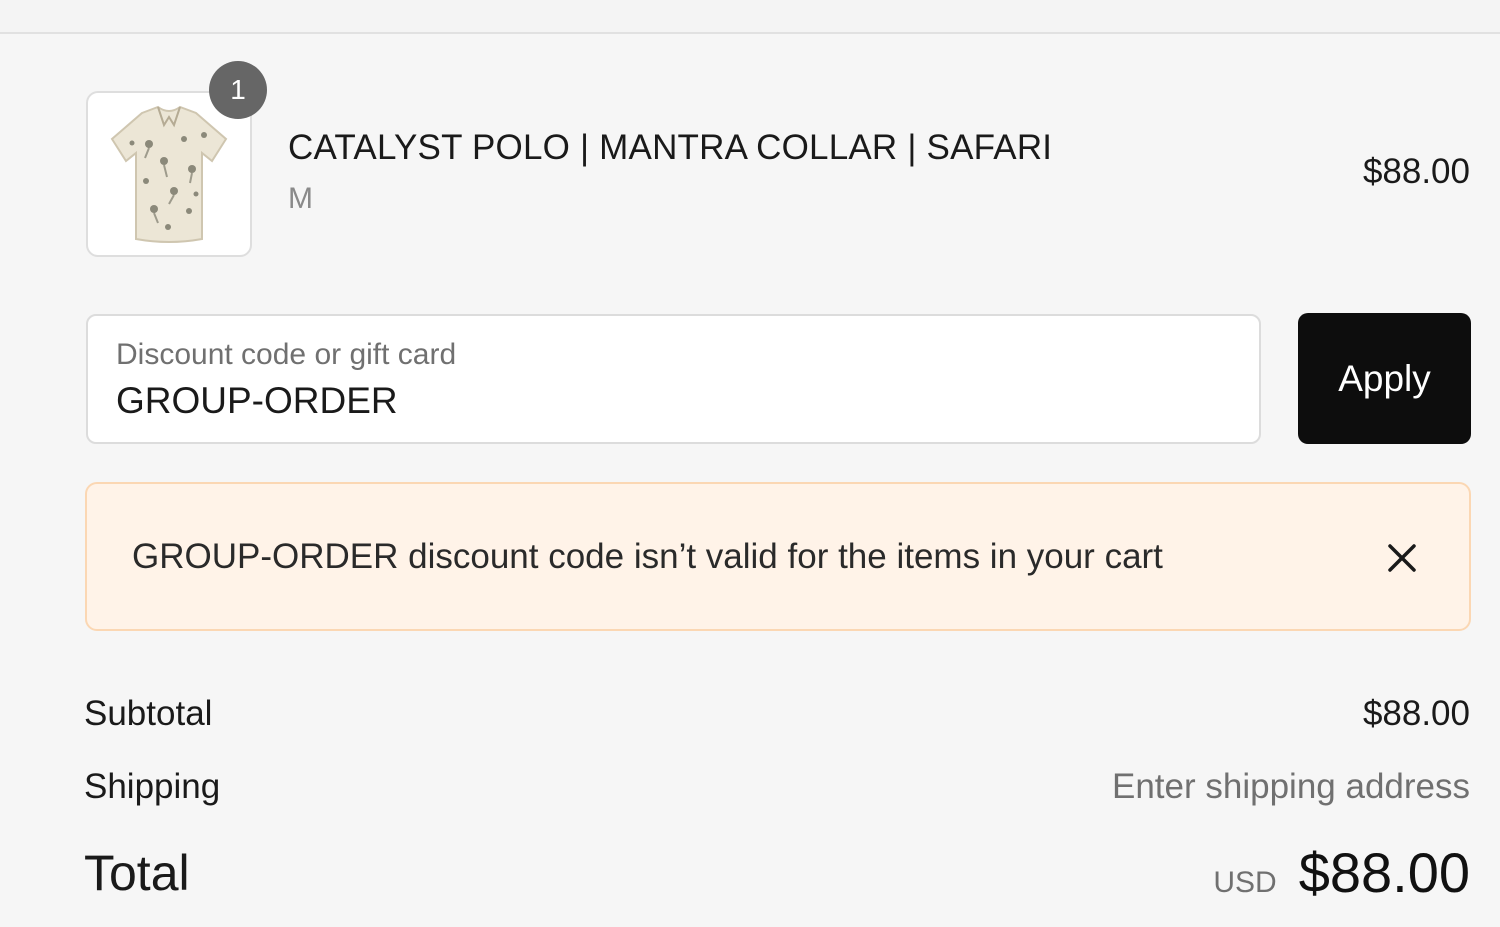  I want to click on discount-field: Discount code or gift card, so click(673, 379).